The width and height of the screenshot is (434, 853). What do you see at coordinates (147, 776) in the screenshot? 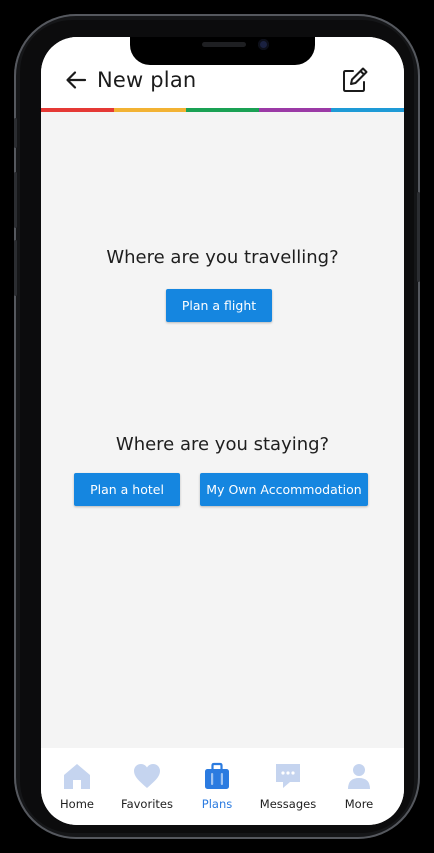
I see `heart-icon` at bounding box center [147, 776].